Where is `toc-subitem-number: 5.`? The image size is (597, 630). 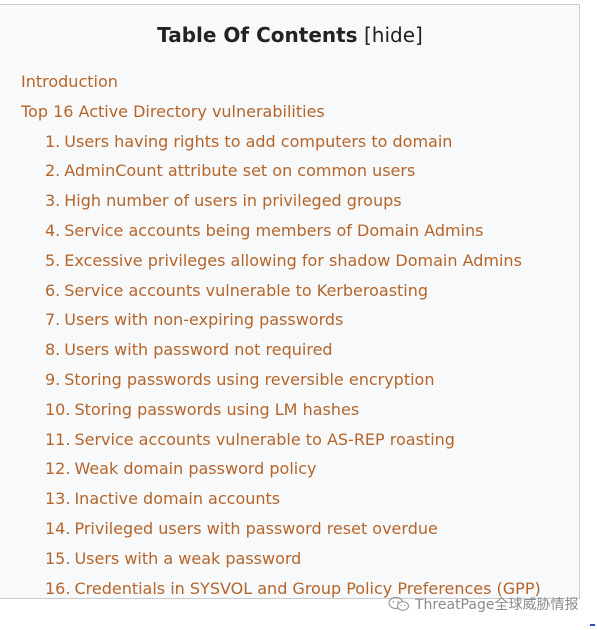 toc-subitem-number: 5. is located at coordinates (53, 260).